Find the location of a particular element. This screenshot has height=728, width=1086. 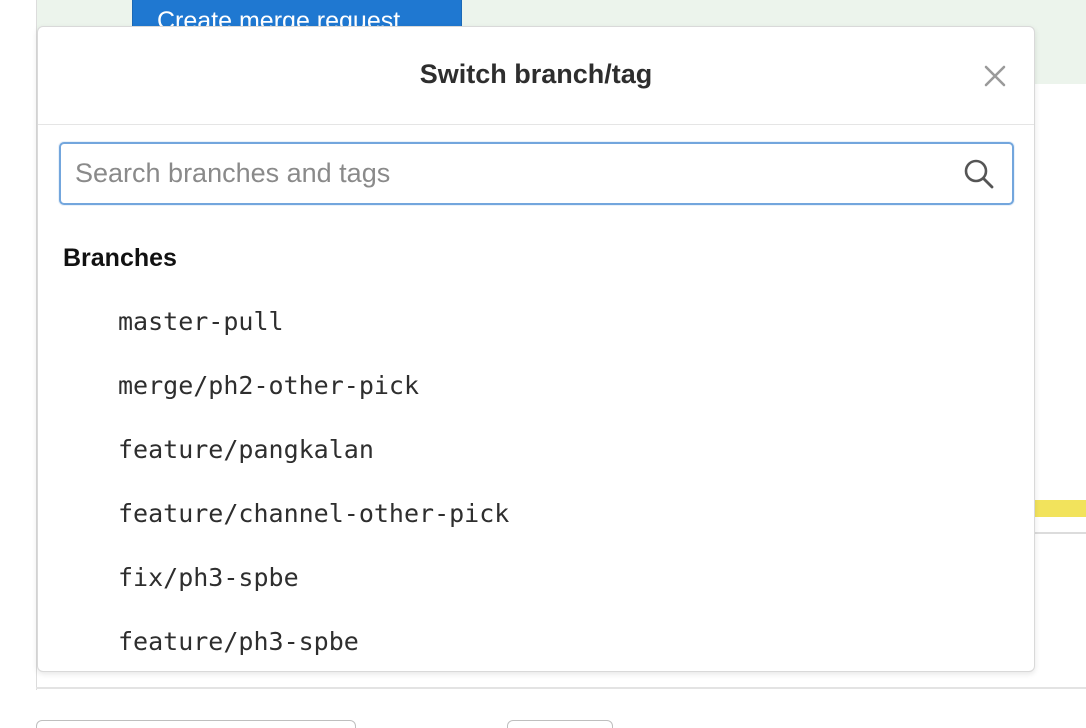

close-icon is located at coordinates (995, 76).